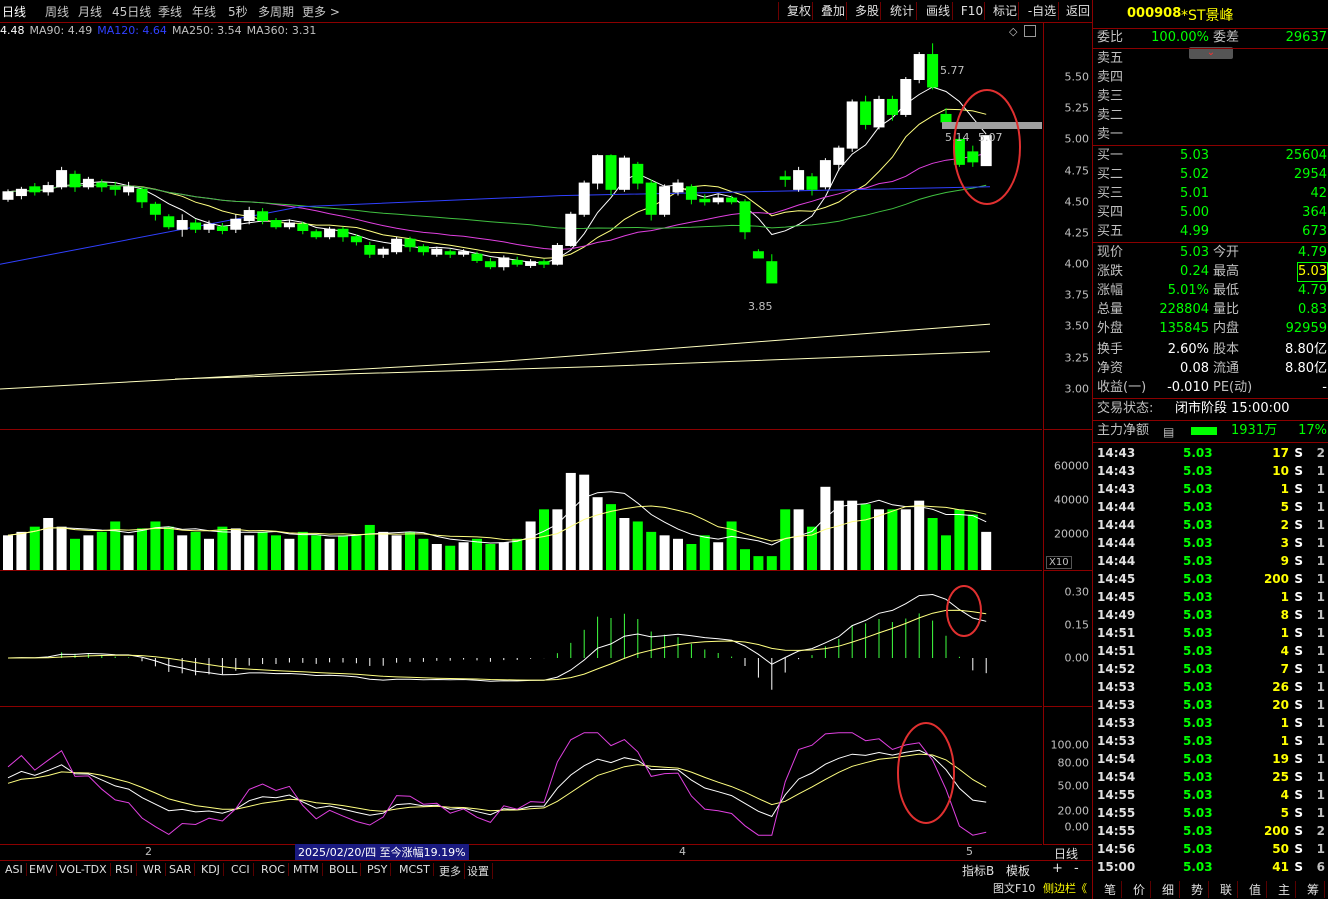 The height and width of the screenshot is (899, 1328). I want to click on quote-label: 总量, so click(1110, 309).